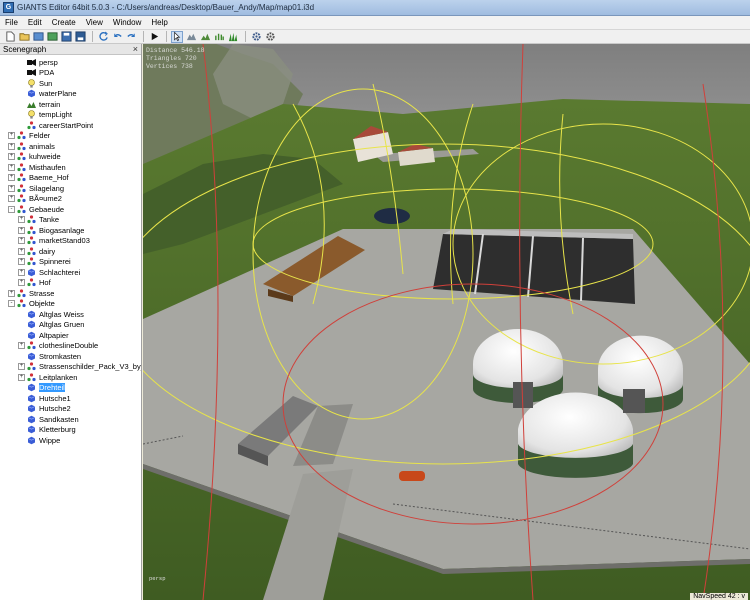 This screenshot has width=750, height=600. What do you see at coordinates (70, 241) in the screenshot?
I see `tree-node: + marketStand03` at bounding box center [70, 241].